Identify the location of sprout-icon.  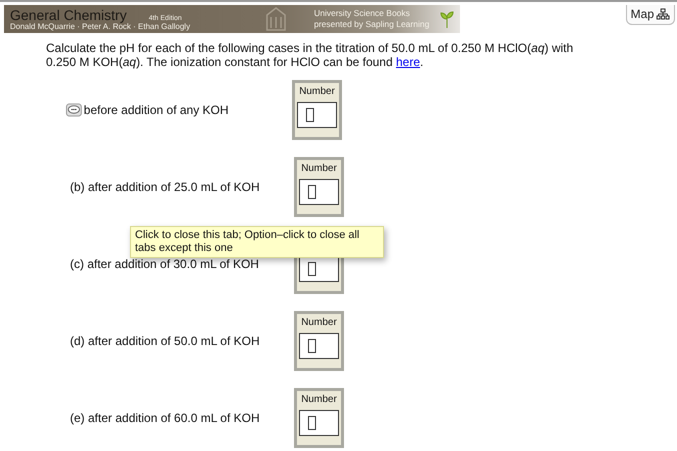
(447, 19).